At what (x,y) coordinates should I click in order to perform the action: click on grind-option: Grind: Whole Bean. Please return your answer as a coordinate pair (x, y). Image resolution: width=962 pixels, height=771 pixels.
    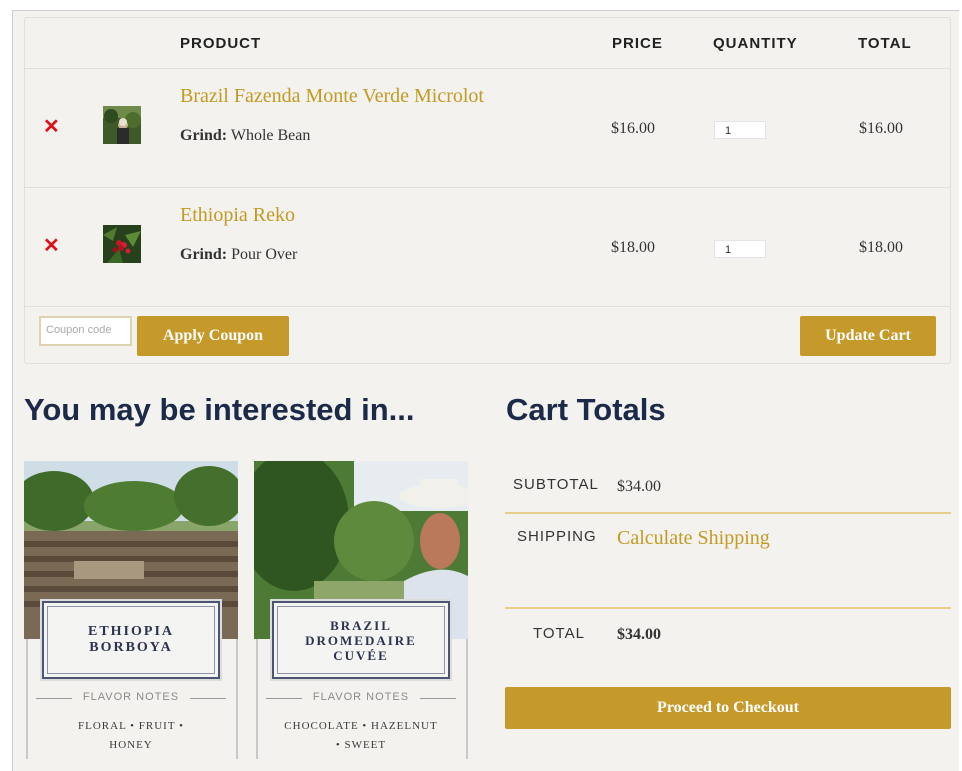
    Looking at the image, I should click on (245, 136).